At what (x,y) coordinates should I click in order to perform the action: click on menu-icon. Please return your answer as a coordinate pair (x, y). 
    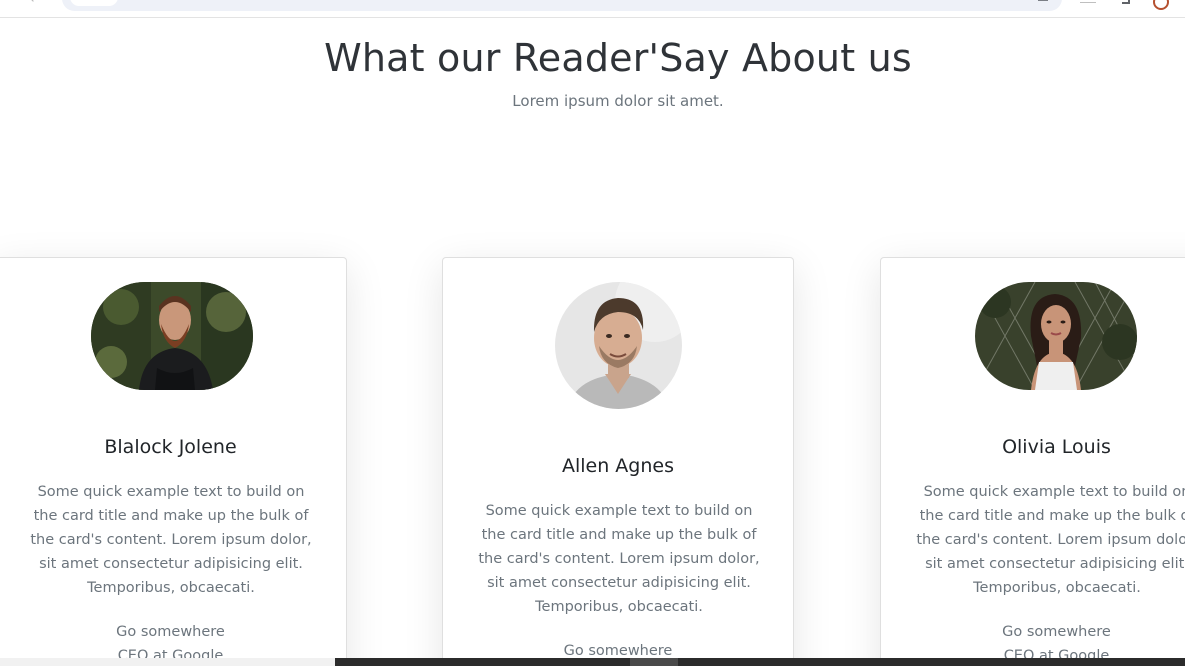
    Looking at the image, I should click on (1126, 2).